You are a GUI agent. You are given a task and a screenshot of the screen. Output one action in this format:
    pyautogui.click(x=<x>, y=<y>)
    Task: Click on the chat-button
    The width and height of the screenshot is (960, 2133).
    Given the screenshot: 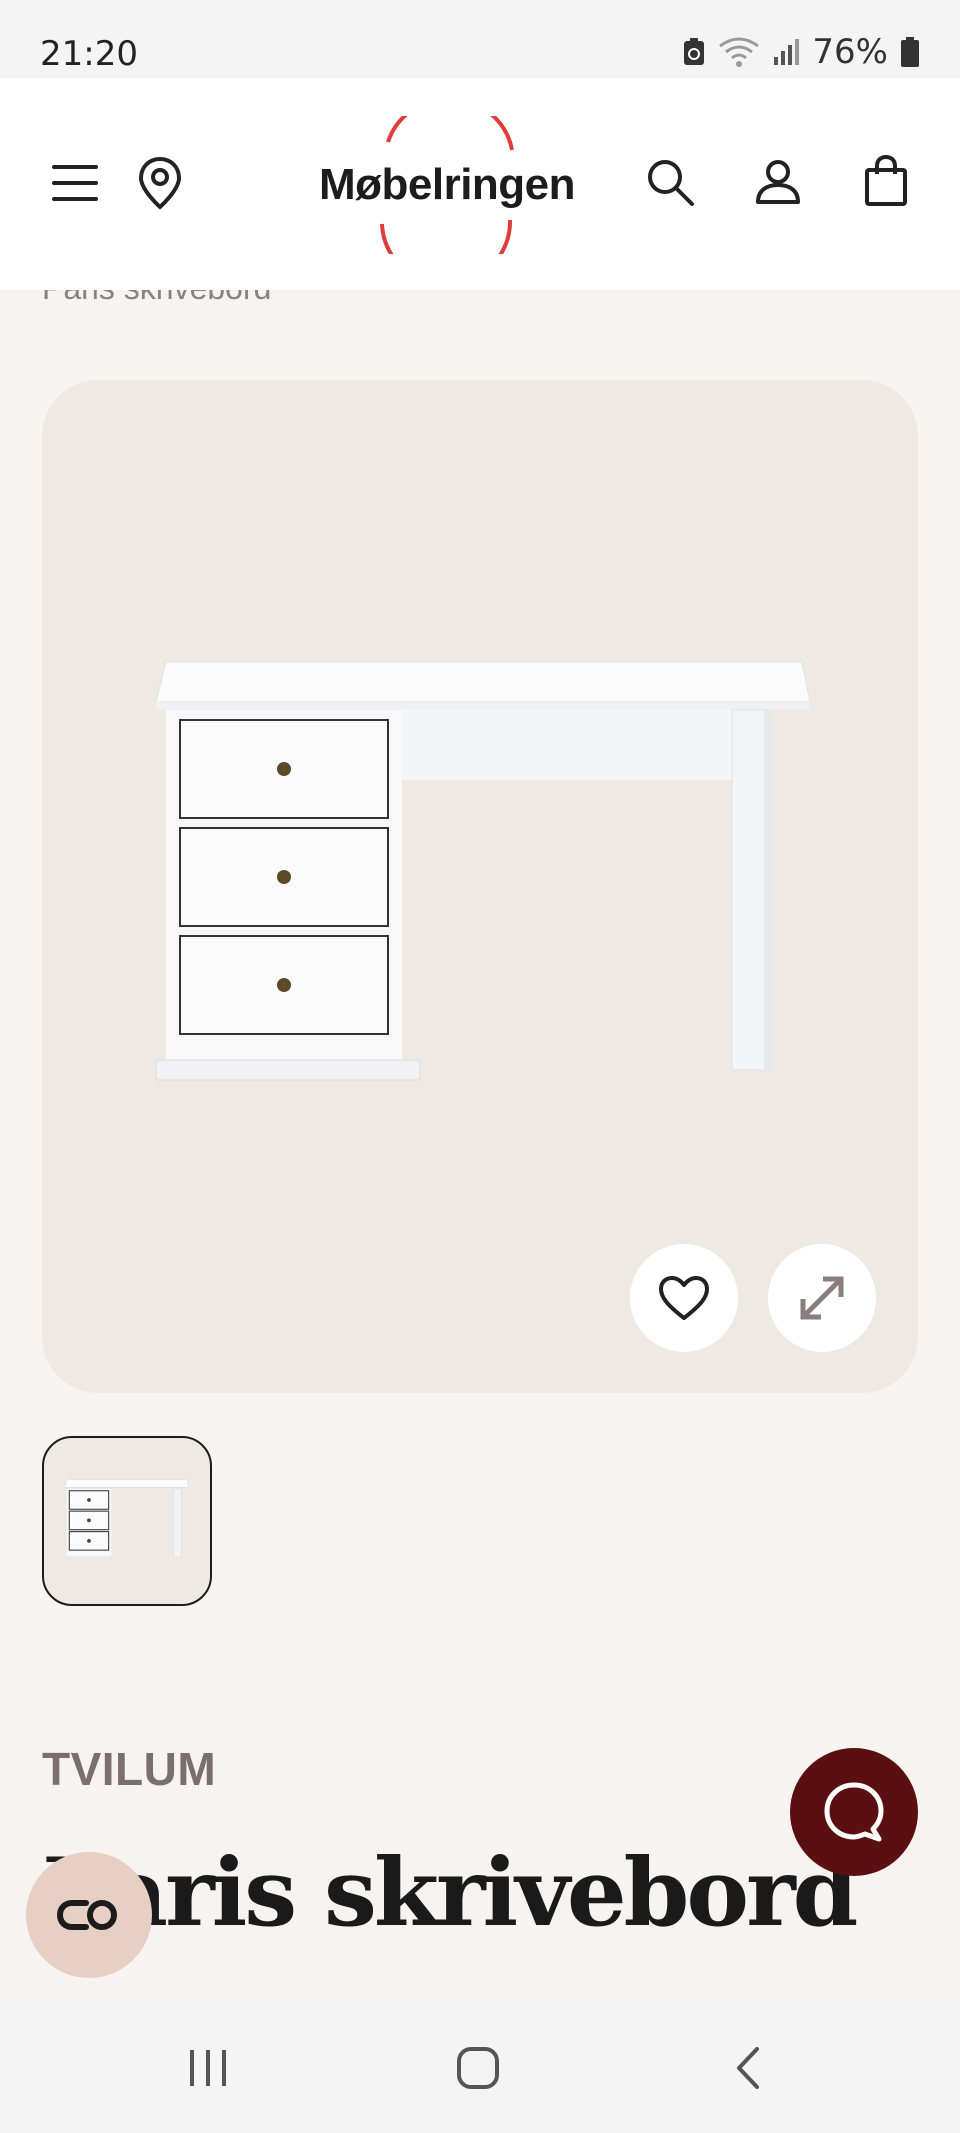 What is the action you would take?
    pyautogui.click(x=854, y=1812)
    